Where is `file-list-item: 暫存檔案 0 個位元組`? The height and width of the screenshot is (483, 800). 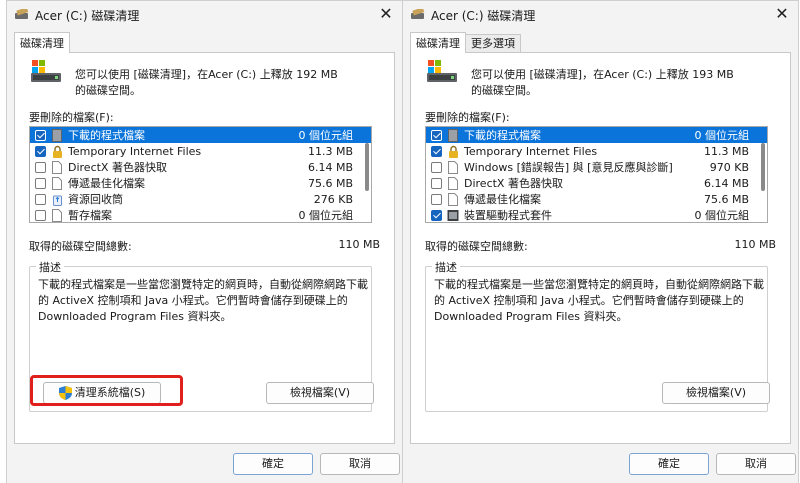 file-list-item: 暫存檔案 0 個位元組 is located at coordinates (200, 214).